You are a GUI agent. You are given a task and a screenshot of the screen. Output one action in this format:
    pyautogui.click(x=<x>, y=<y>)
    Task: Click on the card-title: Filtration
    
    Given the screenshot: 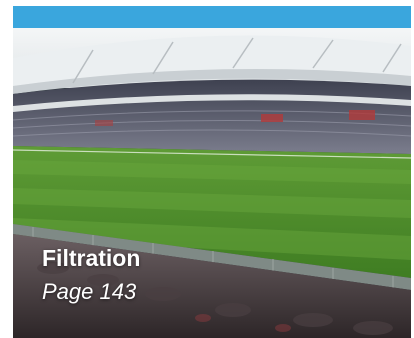 What is the action you would take?
    pyautogui.click(x=91, y=258)
    